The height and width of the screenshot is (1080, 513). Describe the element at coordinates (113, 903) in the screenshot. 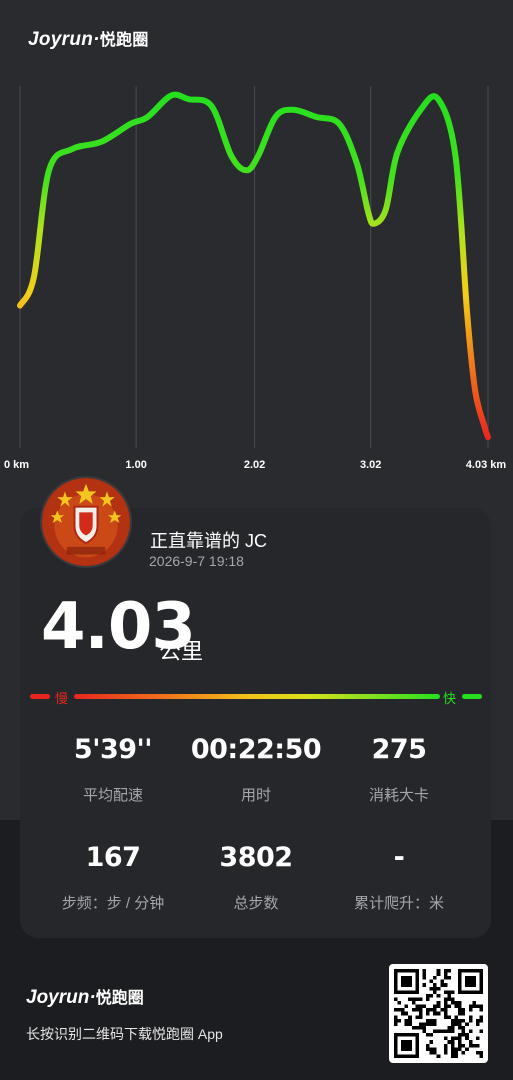

I see `stat-label: 步频：步 / 分钟` at that location.